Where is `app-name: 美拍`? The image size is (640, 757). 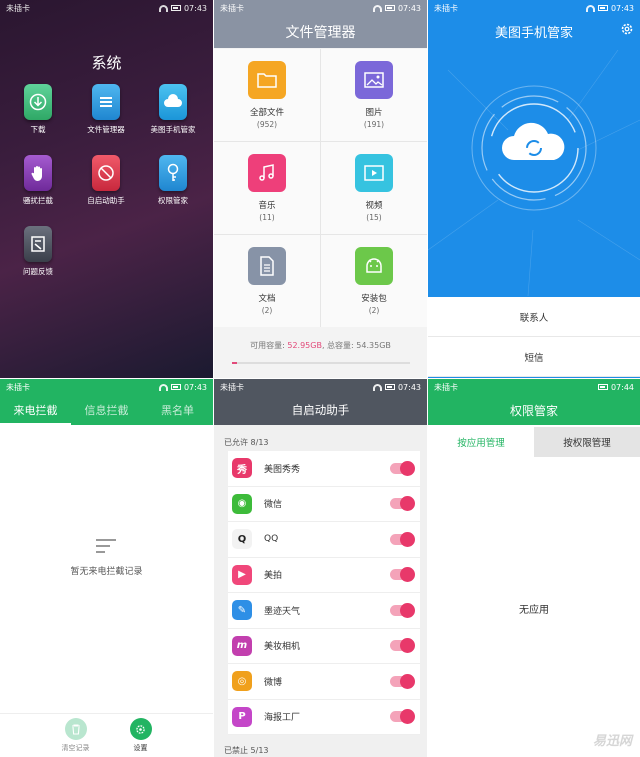 app-name: 美拍 is located at coordinates (273, 576).